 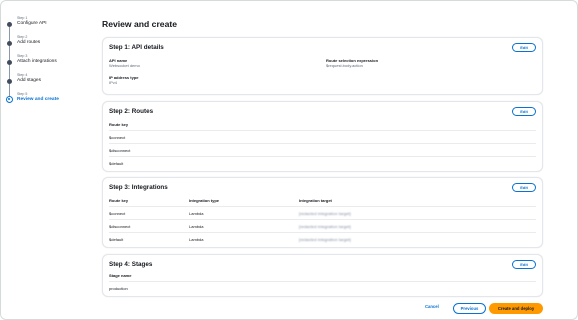 I want to click on step-label: Configure API, so click(x=32, y=23).